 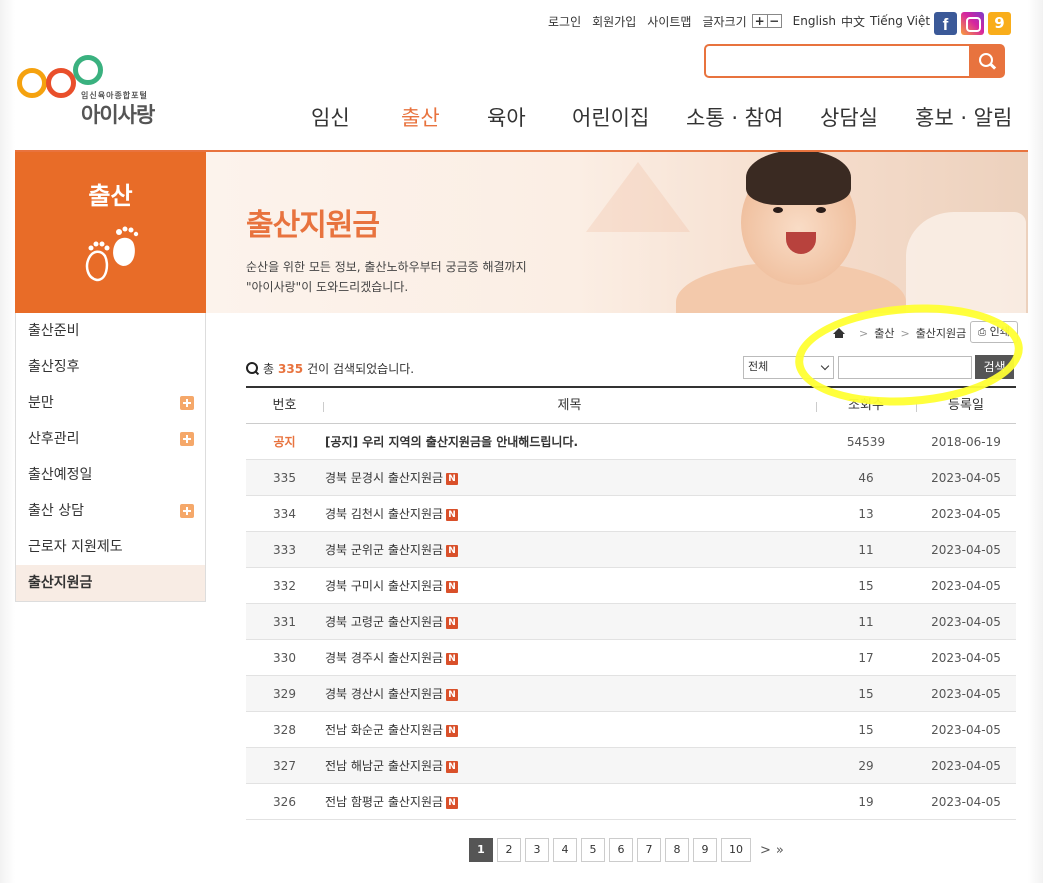 I want to click on row-number: 326, so click(x=284, y=802).